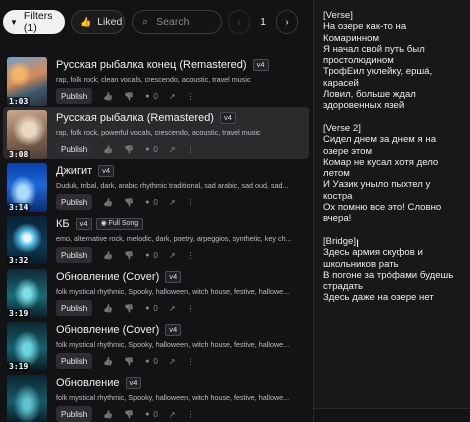  What do you see at coordinates (14, 22) in the screenshot?
I see `funnel-icon: ▼` at bounding box center [14, 22].